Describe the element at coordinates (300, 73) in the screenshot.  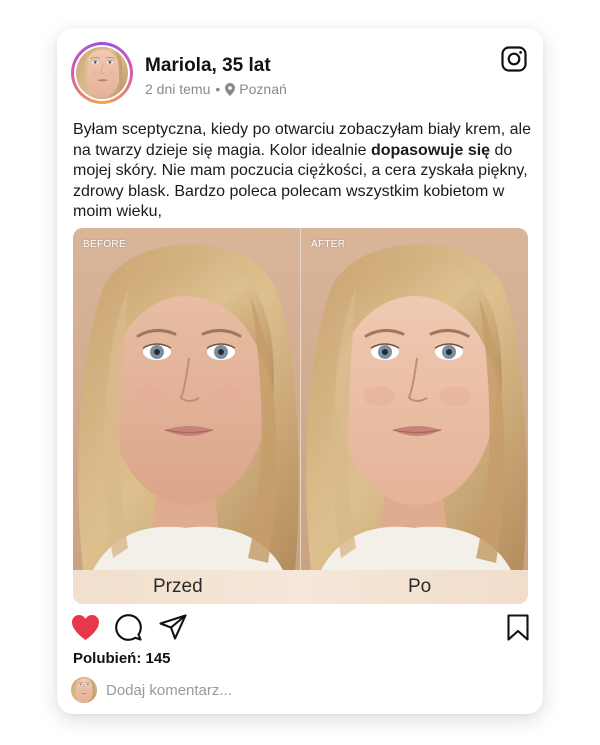
I see `post-header: Mariola, 35 lat 2 dni temu • Poznań` at that location.